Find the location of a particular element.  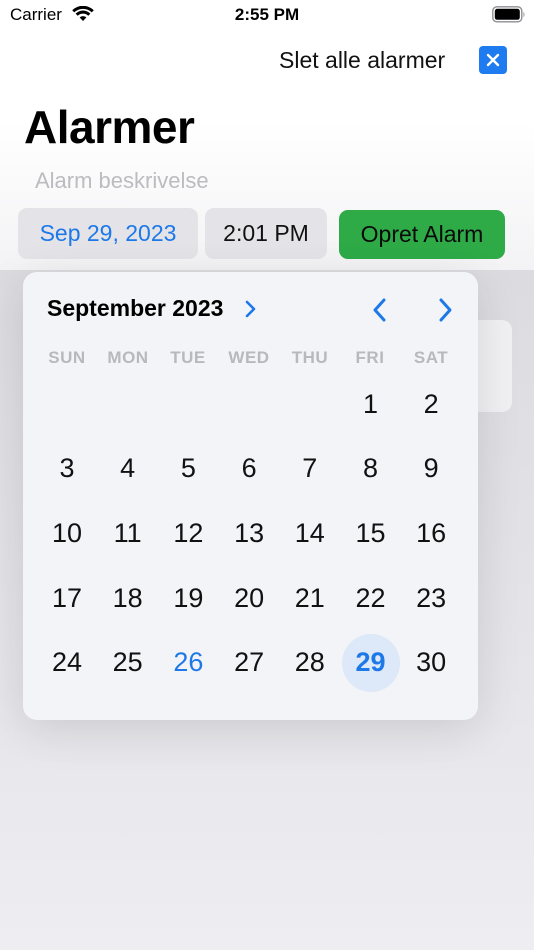

calendar-day: 4 is located at coordinates (128, 469).